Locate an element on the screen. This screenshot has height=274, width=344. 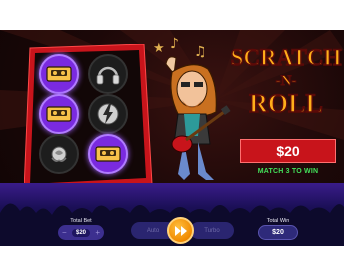
total-bet-control: − $20 + is located at coordinates (81, 232).